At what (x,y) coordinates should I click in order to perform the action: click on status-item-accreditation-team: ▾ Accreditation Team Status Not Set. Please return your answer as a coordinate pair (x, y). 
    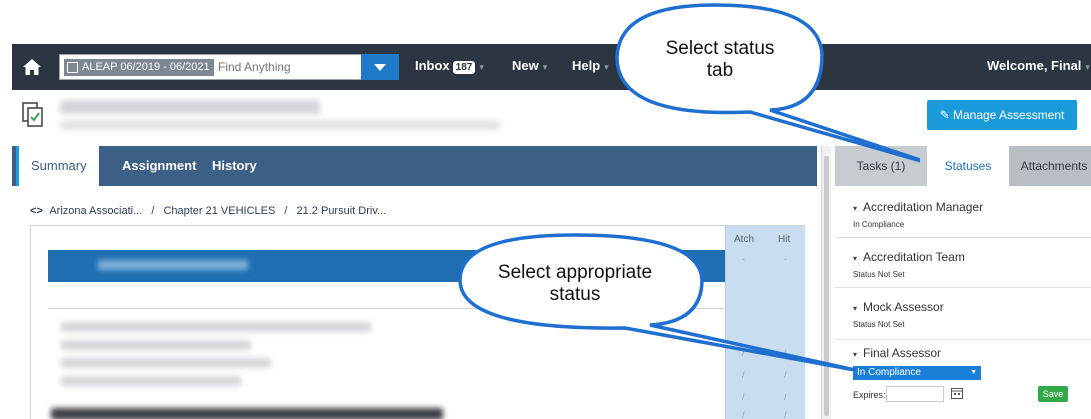
    Looking at the image, I should click on (963, 263).